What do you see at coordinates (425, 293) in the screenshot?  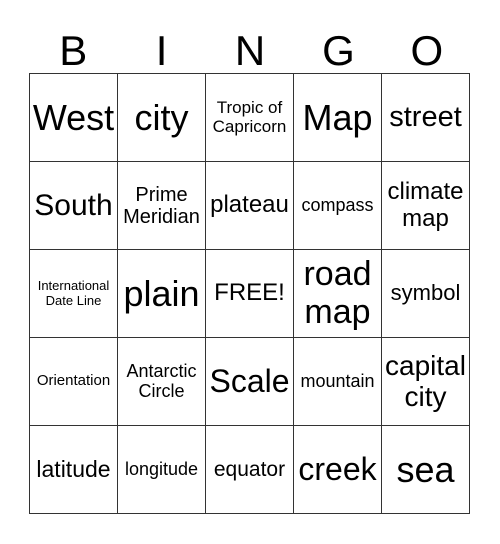 I see `bingo-cell: symbol` at bounding box center [425, 293].